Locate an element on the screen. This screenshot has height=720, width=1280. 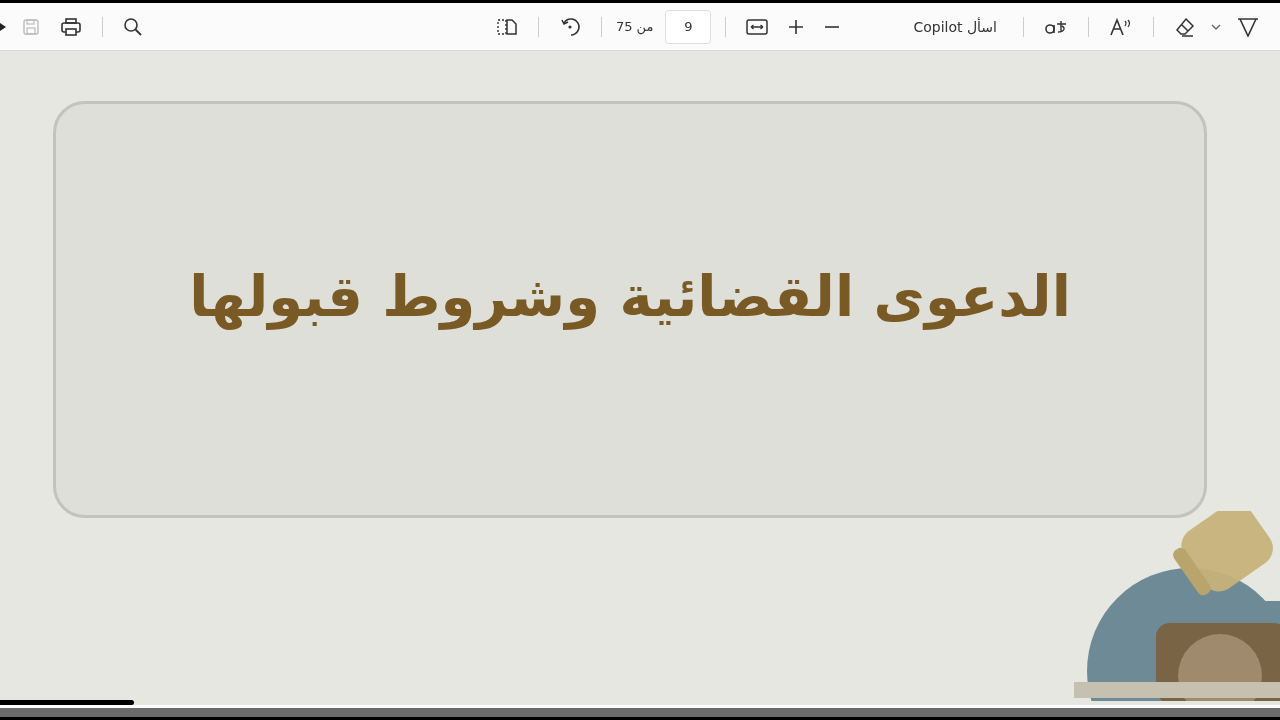
chevron-down-icon is located at coordinates (1216, 26).